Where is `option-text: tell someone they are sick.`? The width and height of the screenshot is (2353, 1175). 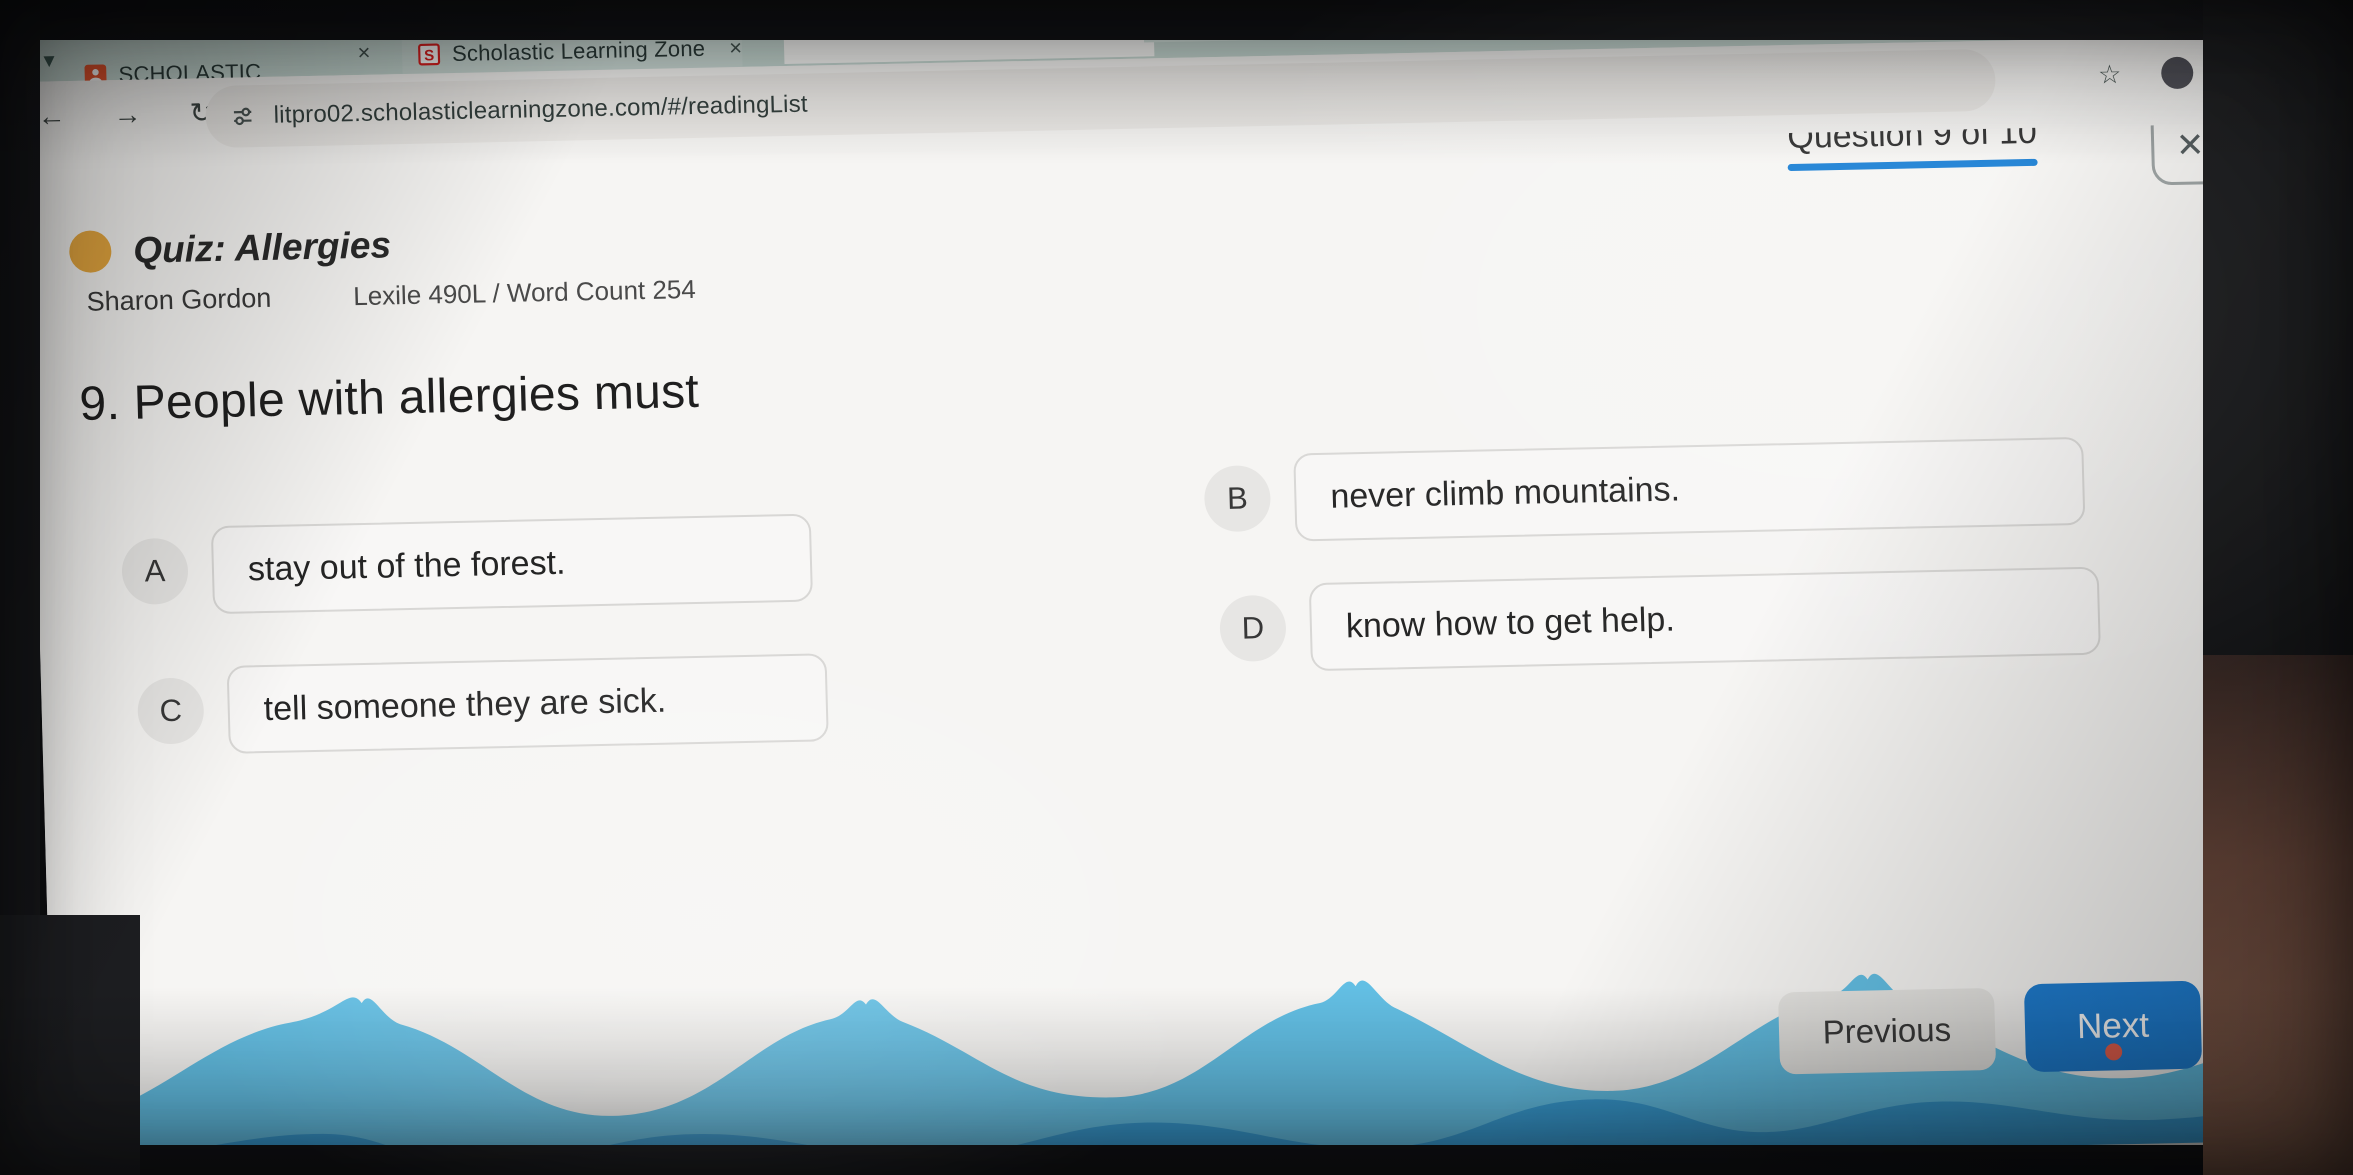
option-text: tell someone they are sick. is located at coordinates (465, 704).